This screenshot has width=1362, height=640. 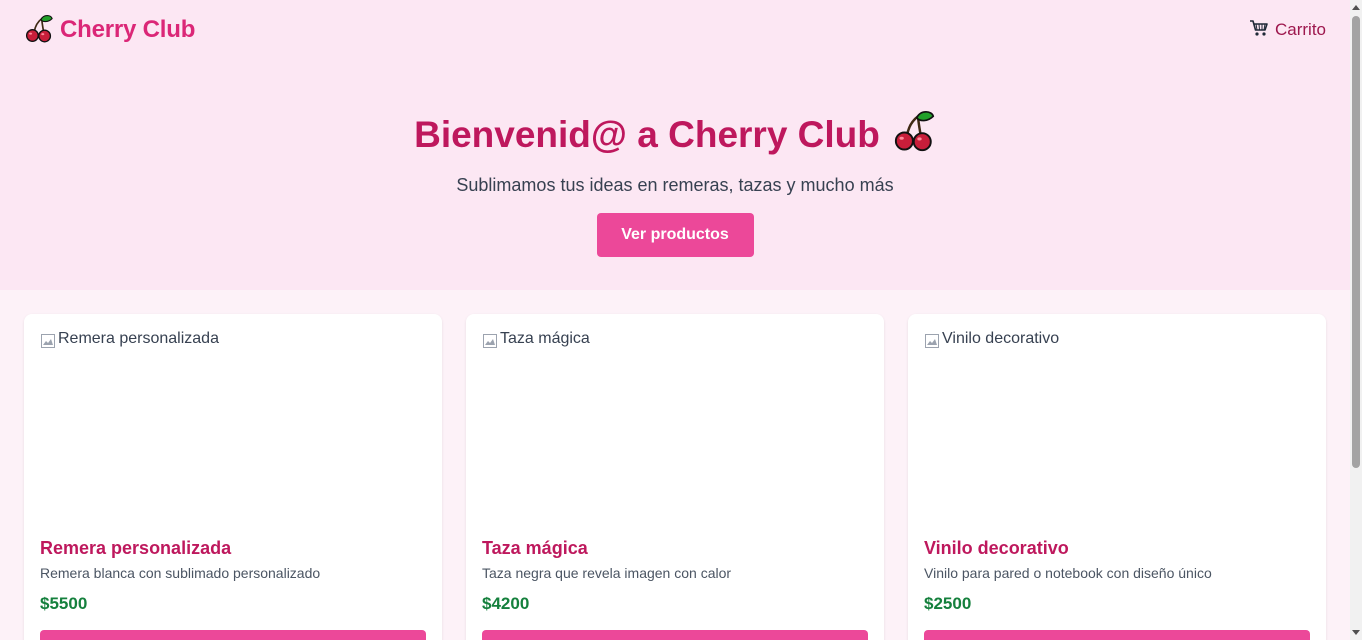 What do you see at coordinates (996, 548) in the screenshot?
I see `product-name: Vinilo decorativo` at bounding box center [996, 548].